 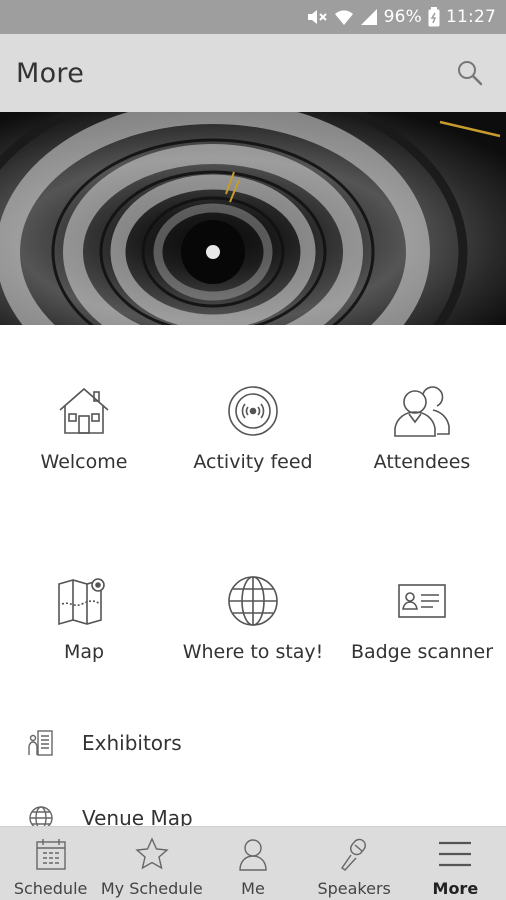 What do you see at coordinates (354, 888) in the screenshot?
I see `nav-label: Speakers` at bounding box center [354, 888].